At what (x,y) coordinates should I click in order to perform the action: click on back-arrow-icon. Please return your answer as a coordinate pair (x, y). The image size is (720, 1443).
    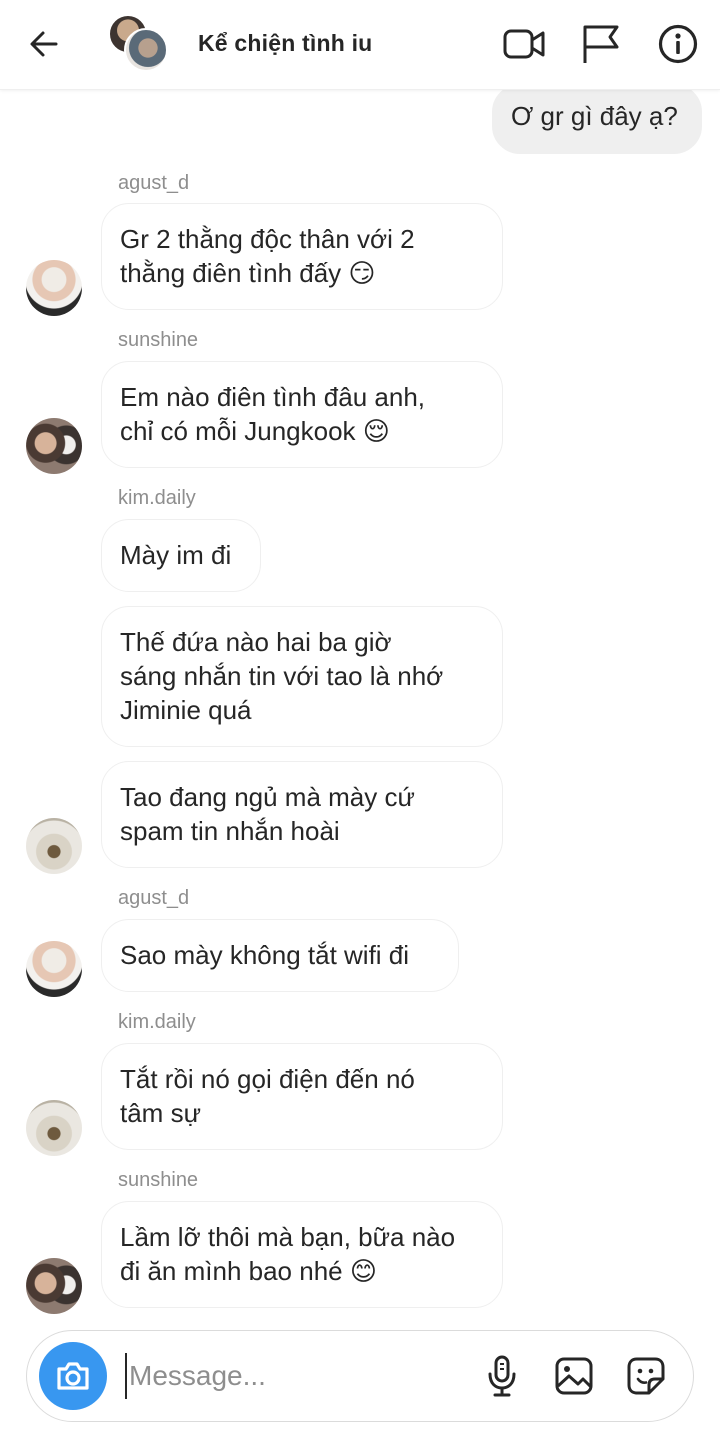
    Looking at the image, I should click on (44, 44).